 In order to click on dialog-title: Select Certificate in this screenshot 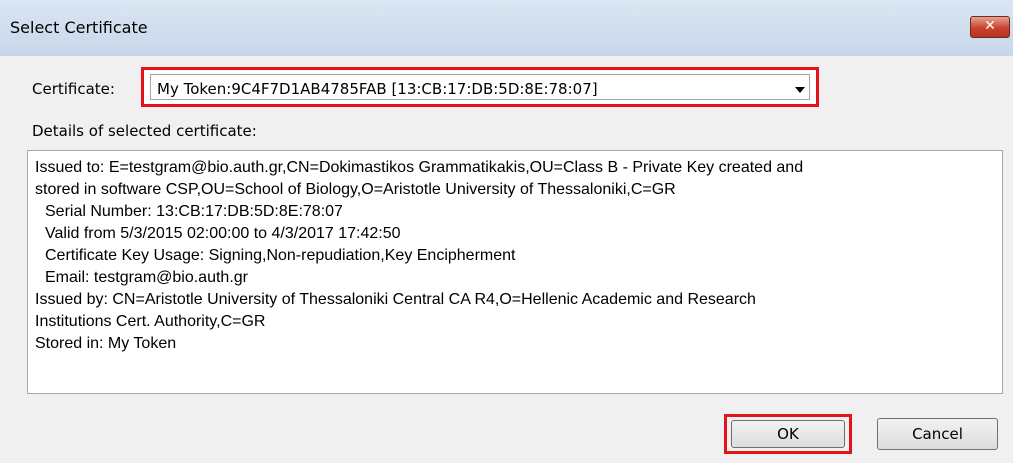, I will do `click(79, 27)`.